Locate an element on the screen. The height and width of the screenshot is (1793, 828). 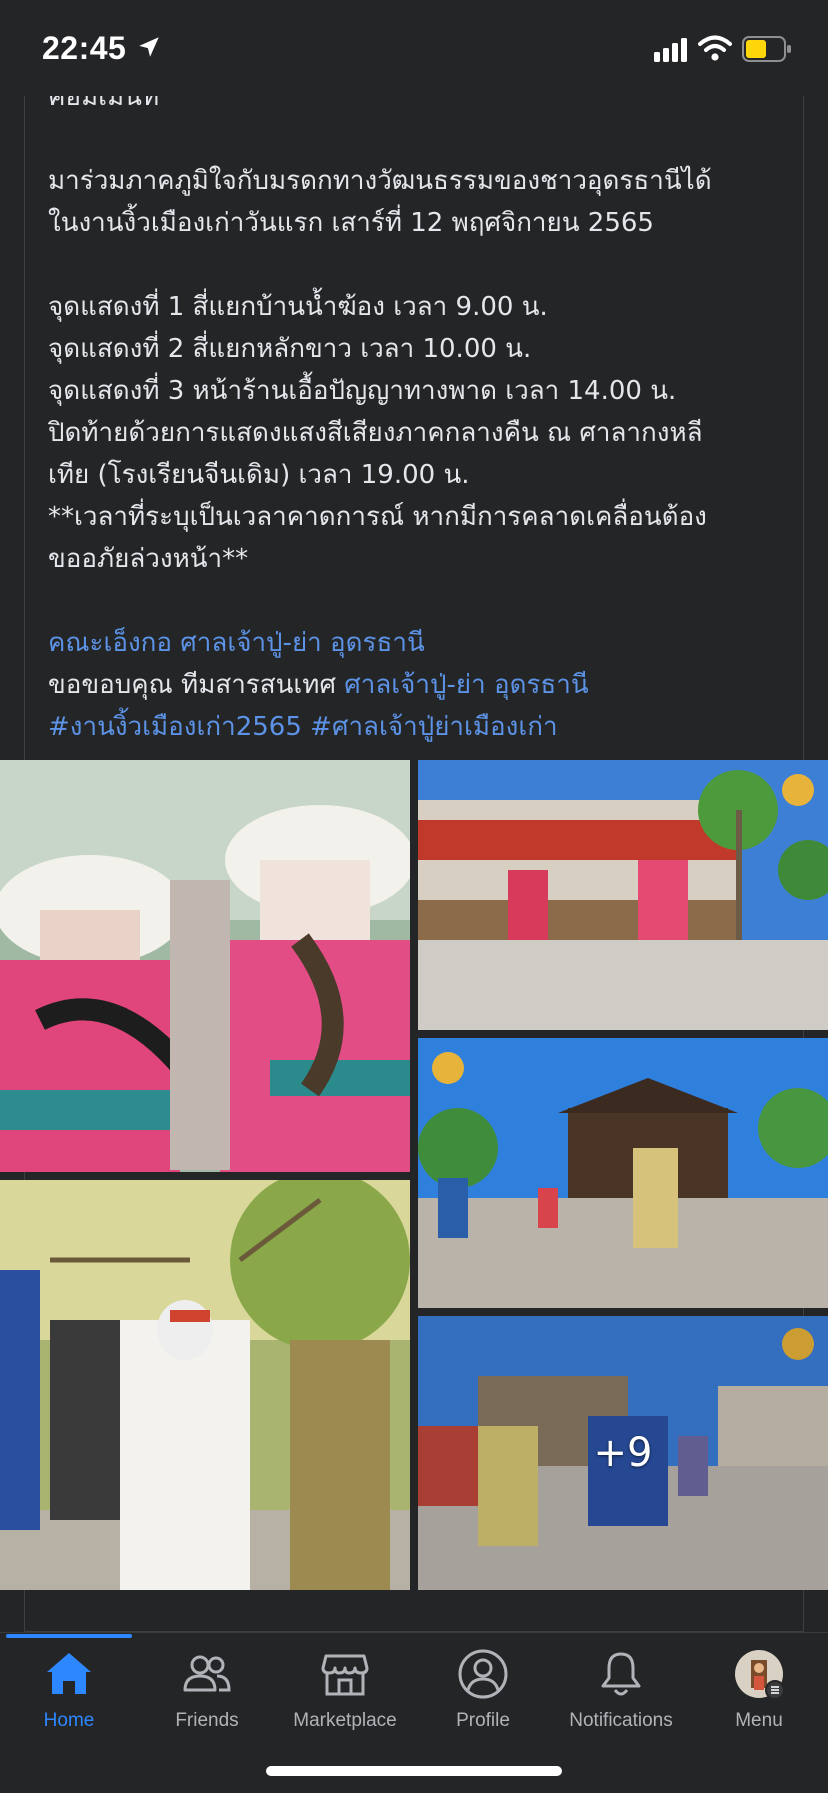
more-photos-count: +9 is located at coordinates (623, 1453).